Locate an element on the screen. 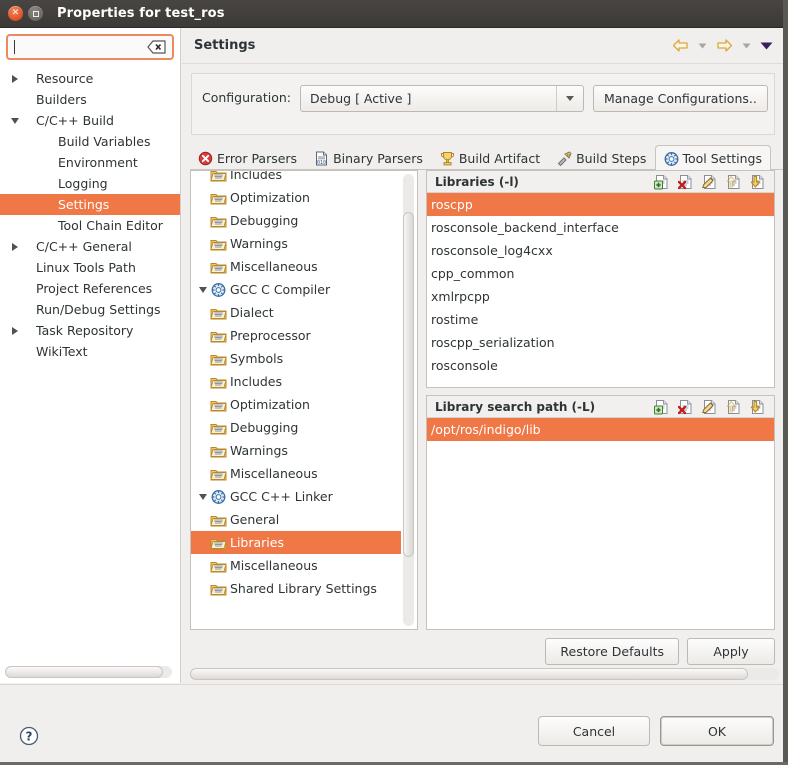 The image size is (788, 765). tool-tree-item-label: Shared Library Settings is located at coordinates (303, 588).